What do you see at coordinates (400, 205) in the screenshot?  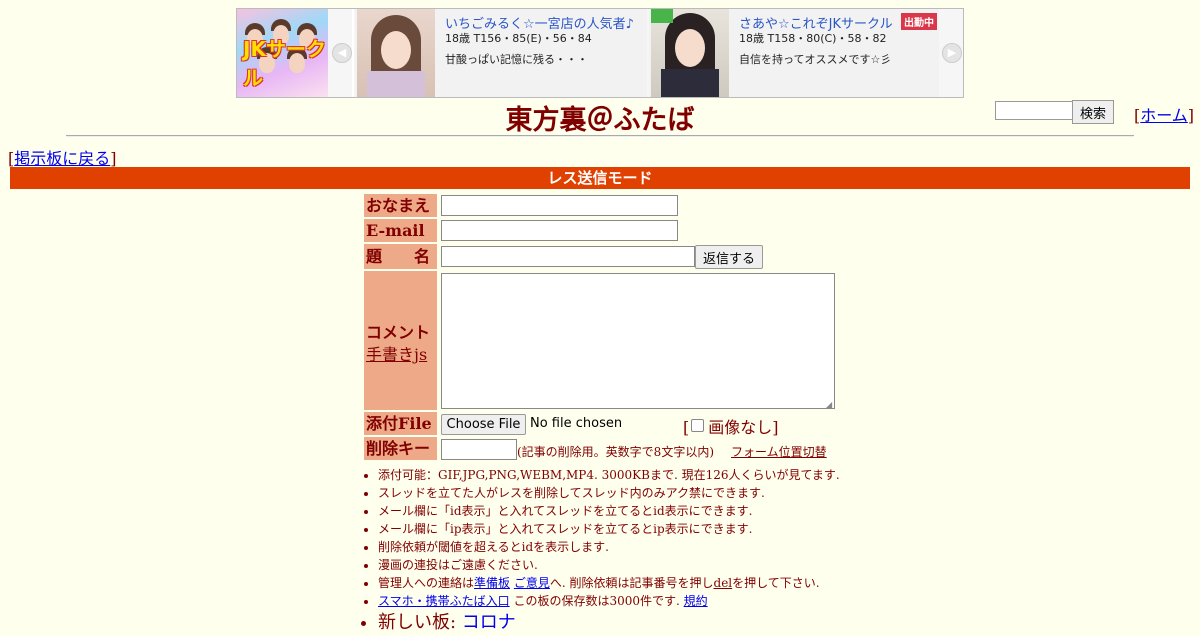 I see `name-label: おなまえ` at bounding box center [400, 205].